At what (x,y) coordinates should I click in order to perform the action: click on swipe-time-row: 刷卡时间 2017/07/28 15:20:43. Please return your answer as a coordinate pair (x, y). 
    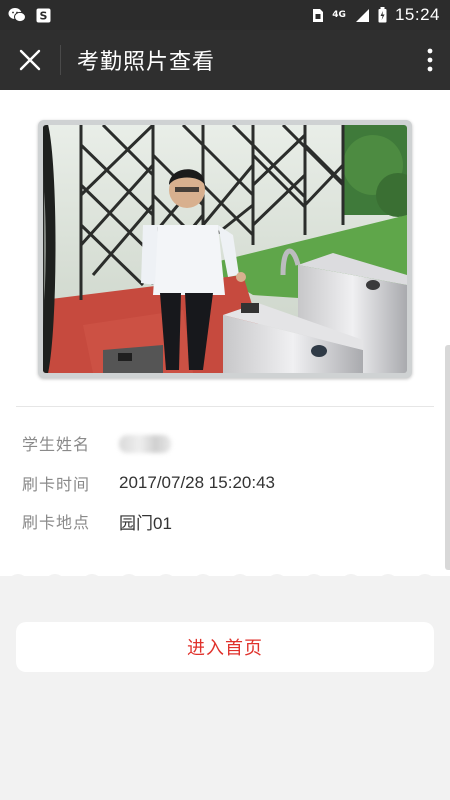
    Looking at the image, I should click on (148, 483).